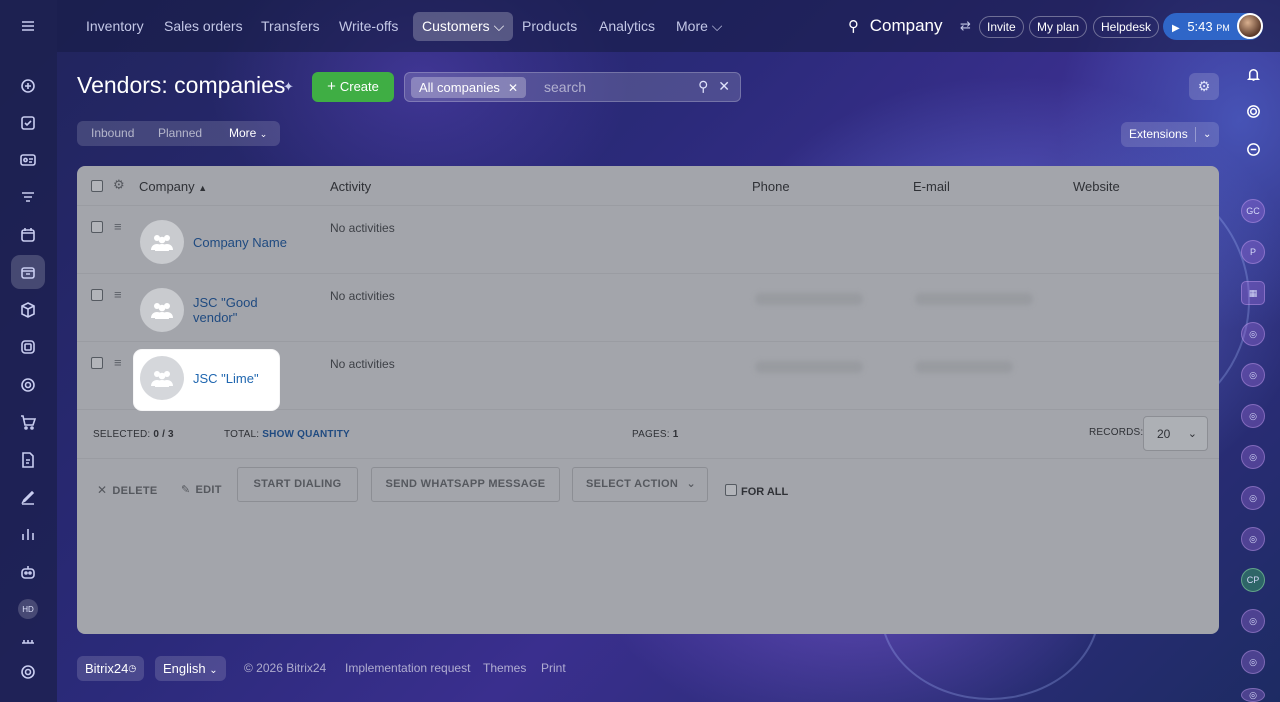 This screenshot has height=702, width=1280. What do you see at coordinates (1253, 149) in the screenshot?
I see `chat-icon` at bounding box center [1253, 149].